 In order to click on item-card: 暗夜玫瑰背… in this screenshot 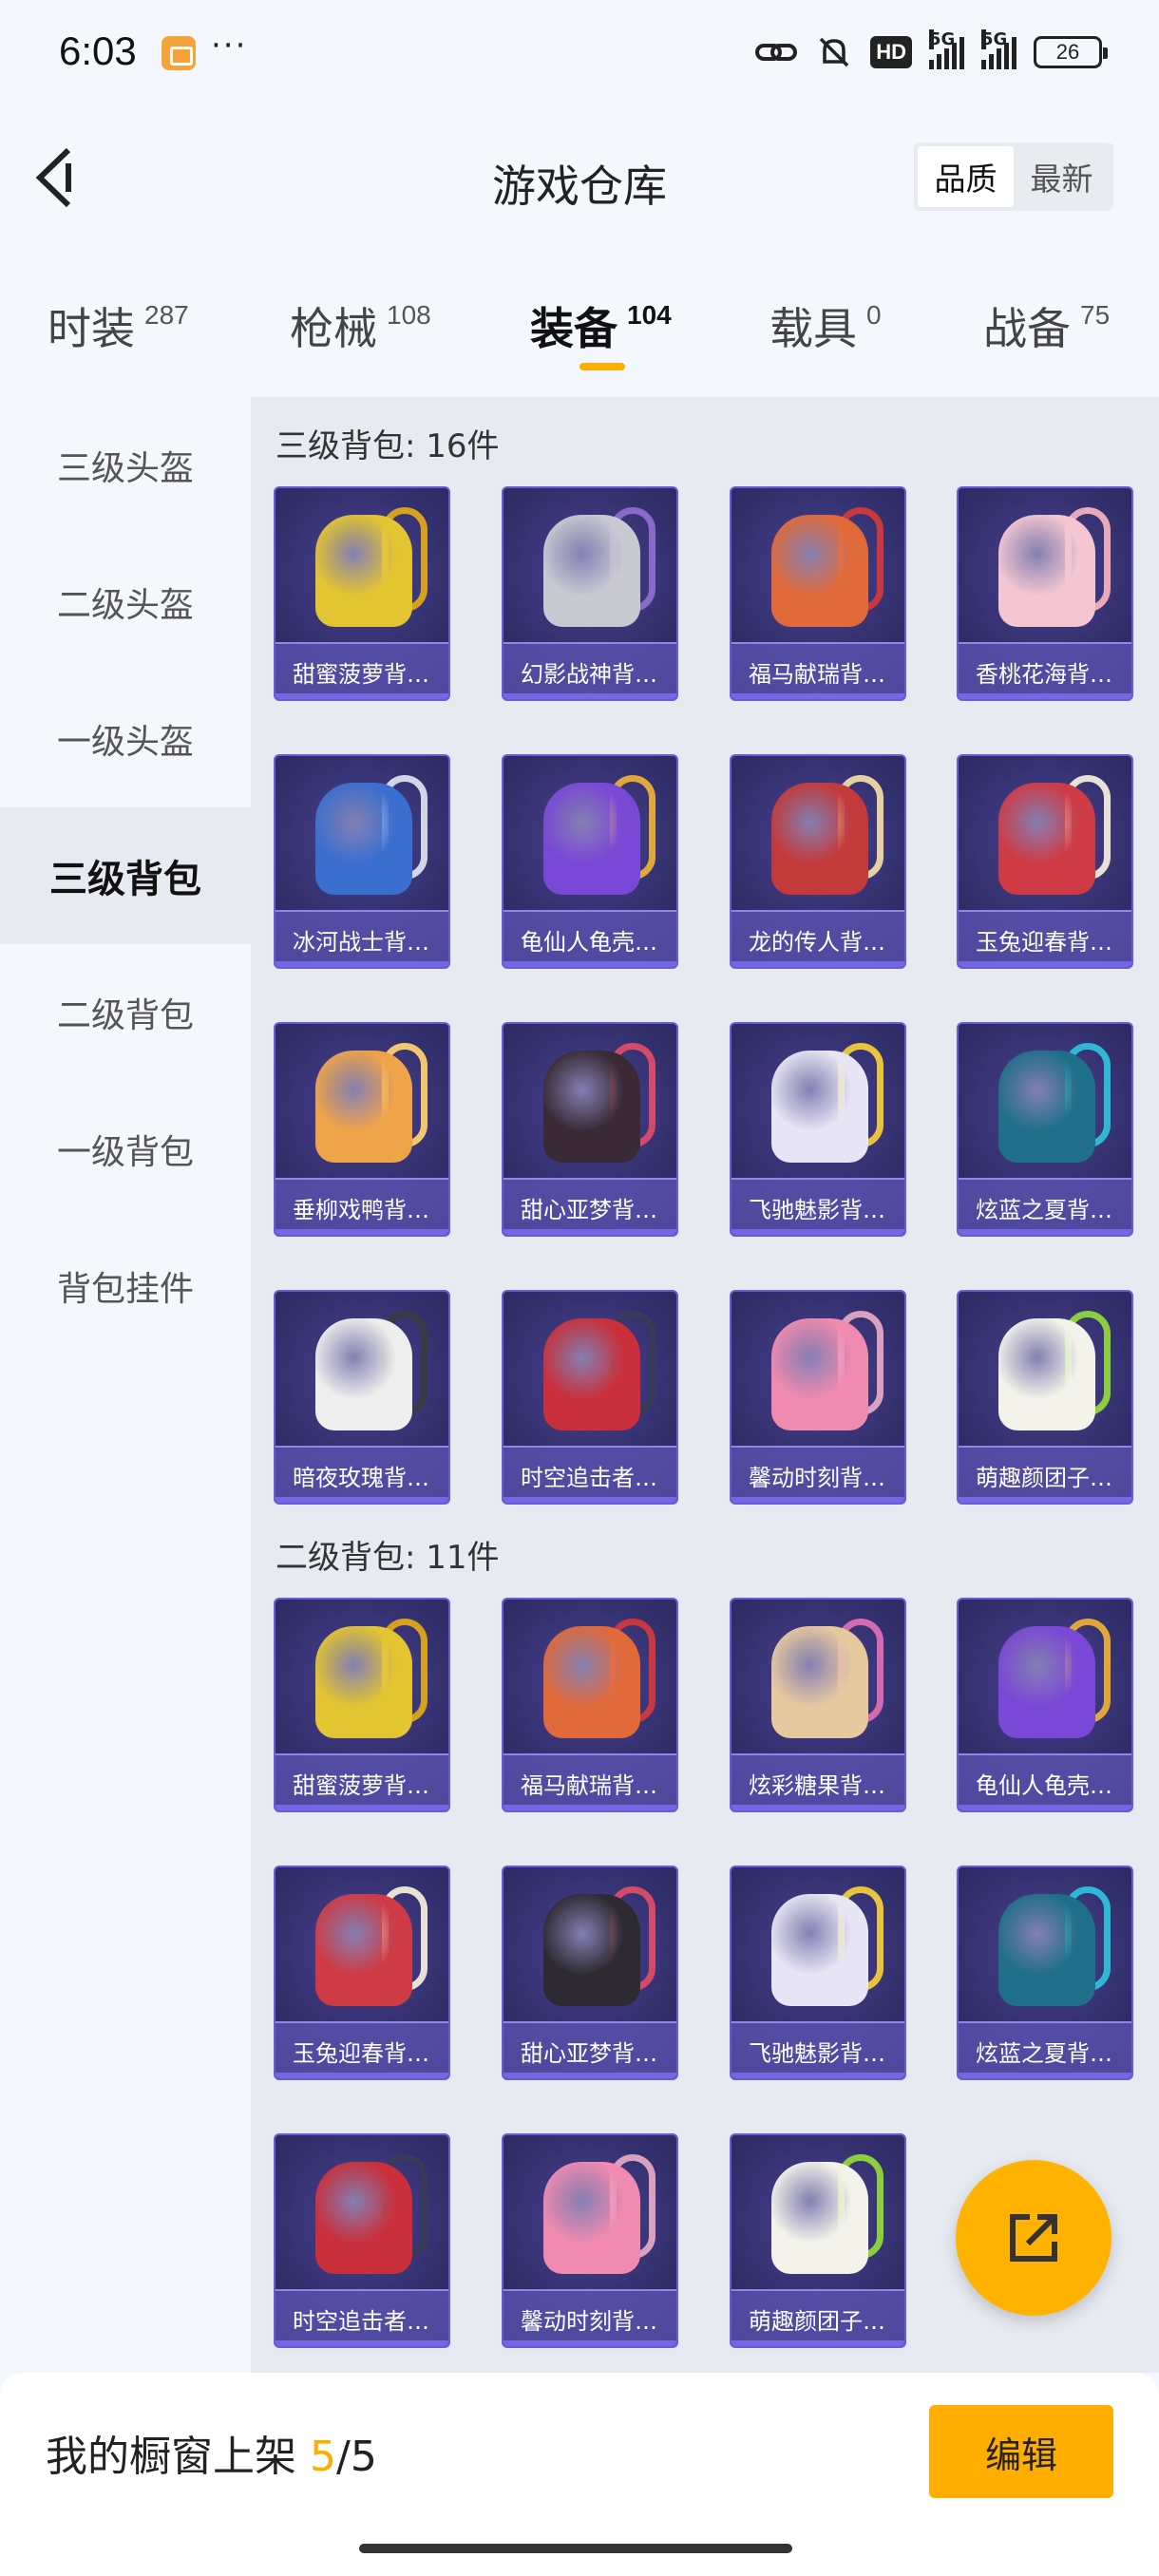, I will do `click(362, 1397)`.